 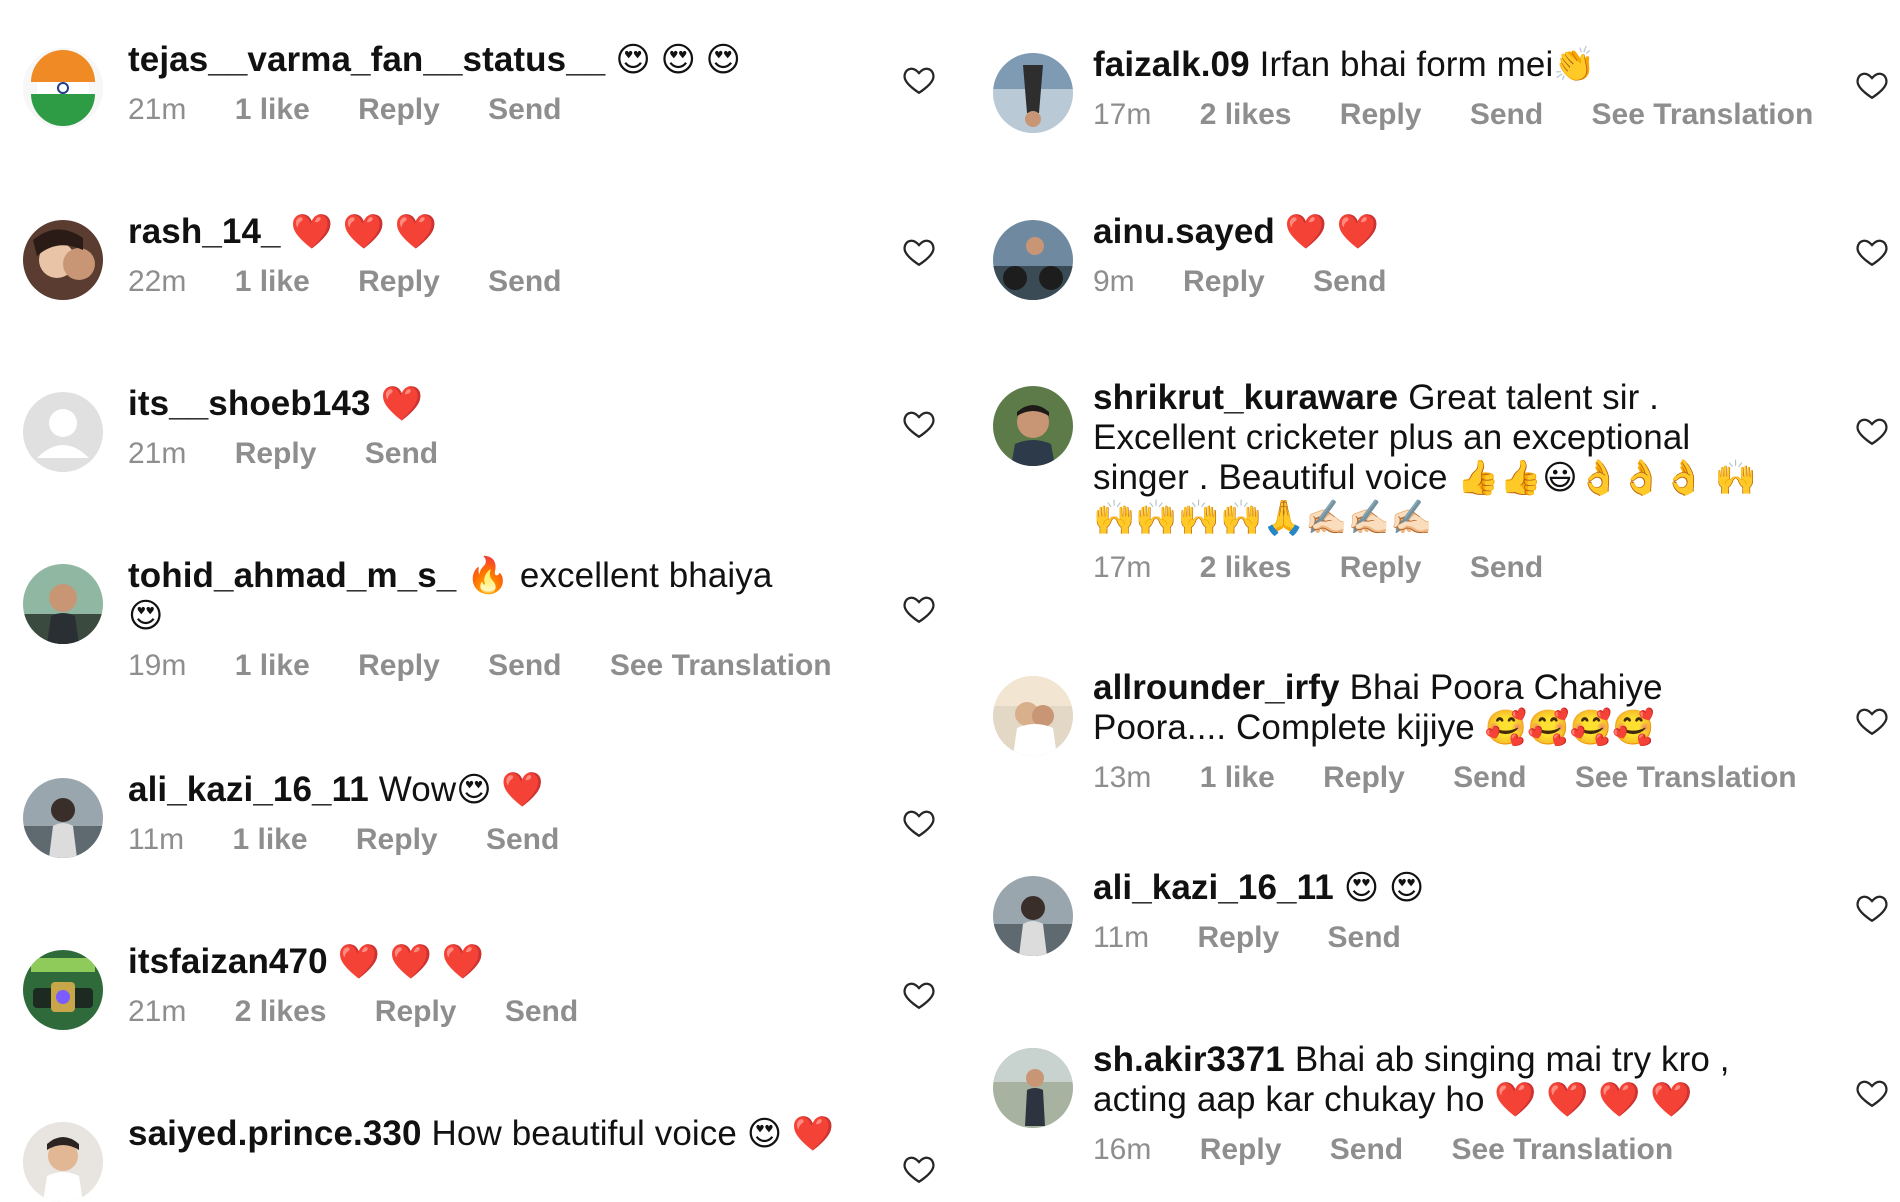 What do you see at coordinates (1122, 567) in the screenshot?
I see `comment-time: 17m` at bounding box center [1122, 567].